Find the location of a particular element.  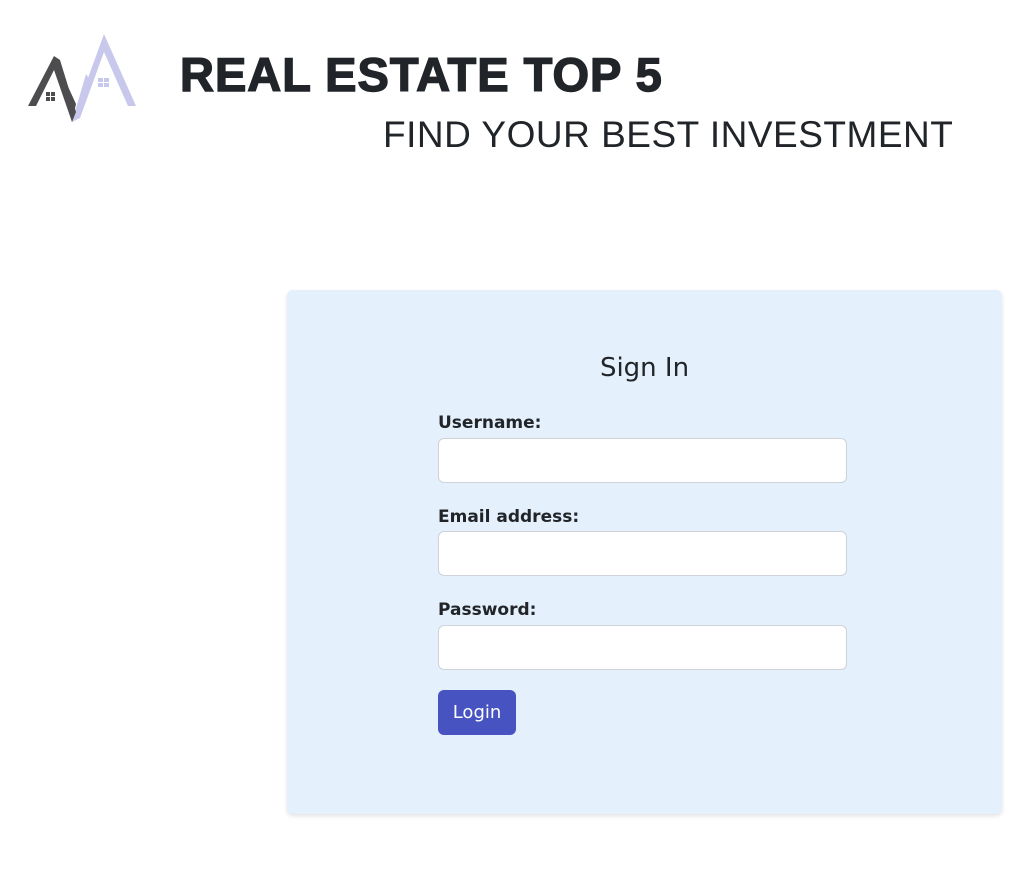

username-label: Username: is located at coordinates (490, 423).